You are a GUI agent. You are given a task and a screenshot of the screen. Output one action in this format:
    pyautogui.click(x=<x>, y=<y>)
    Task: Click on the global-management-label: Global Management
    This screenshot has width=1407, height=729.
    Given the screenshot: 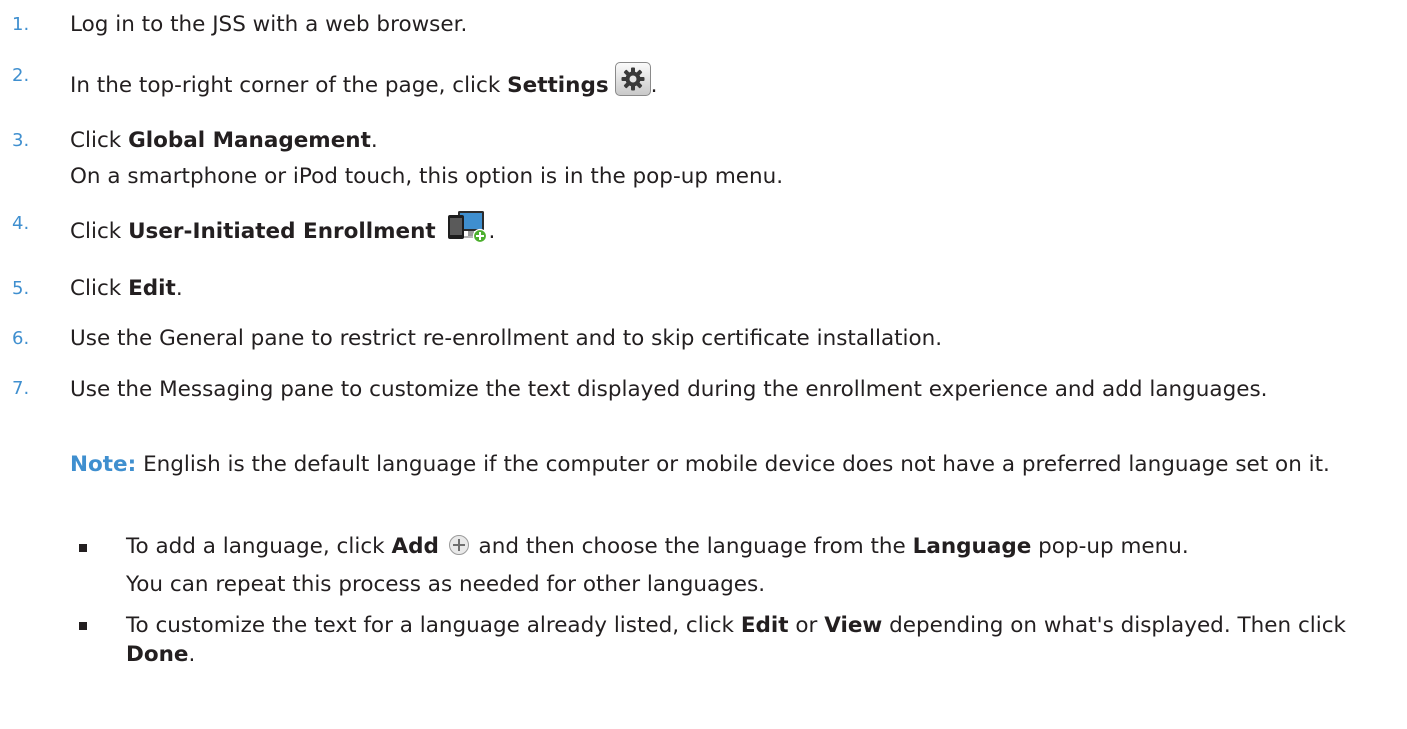 What is the action you would take?
    pyautogui.click(x=249, y=140)
    